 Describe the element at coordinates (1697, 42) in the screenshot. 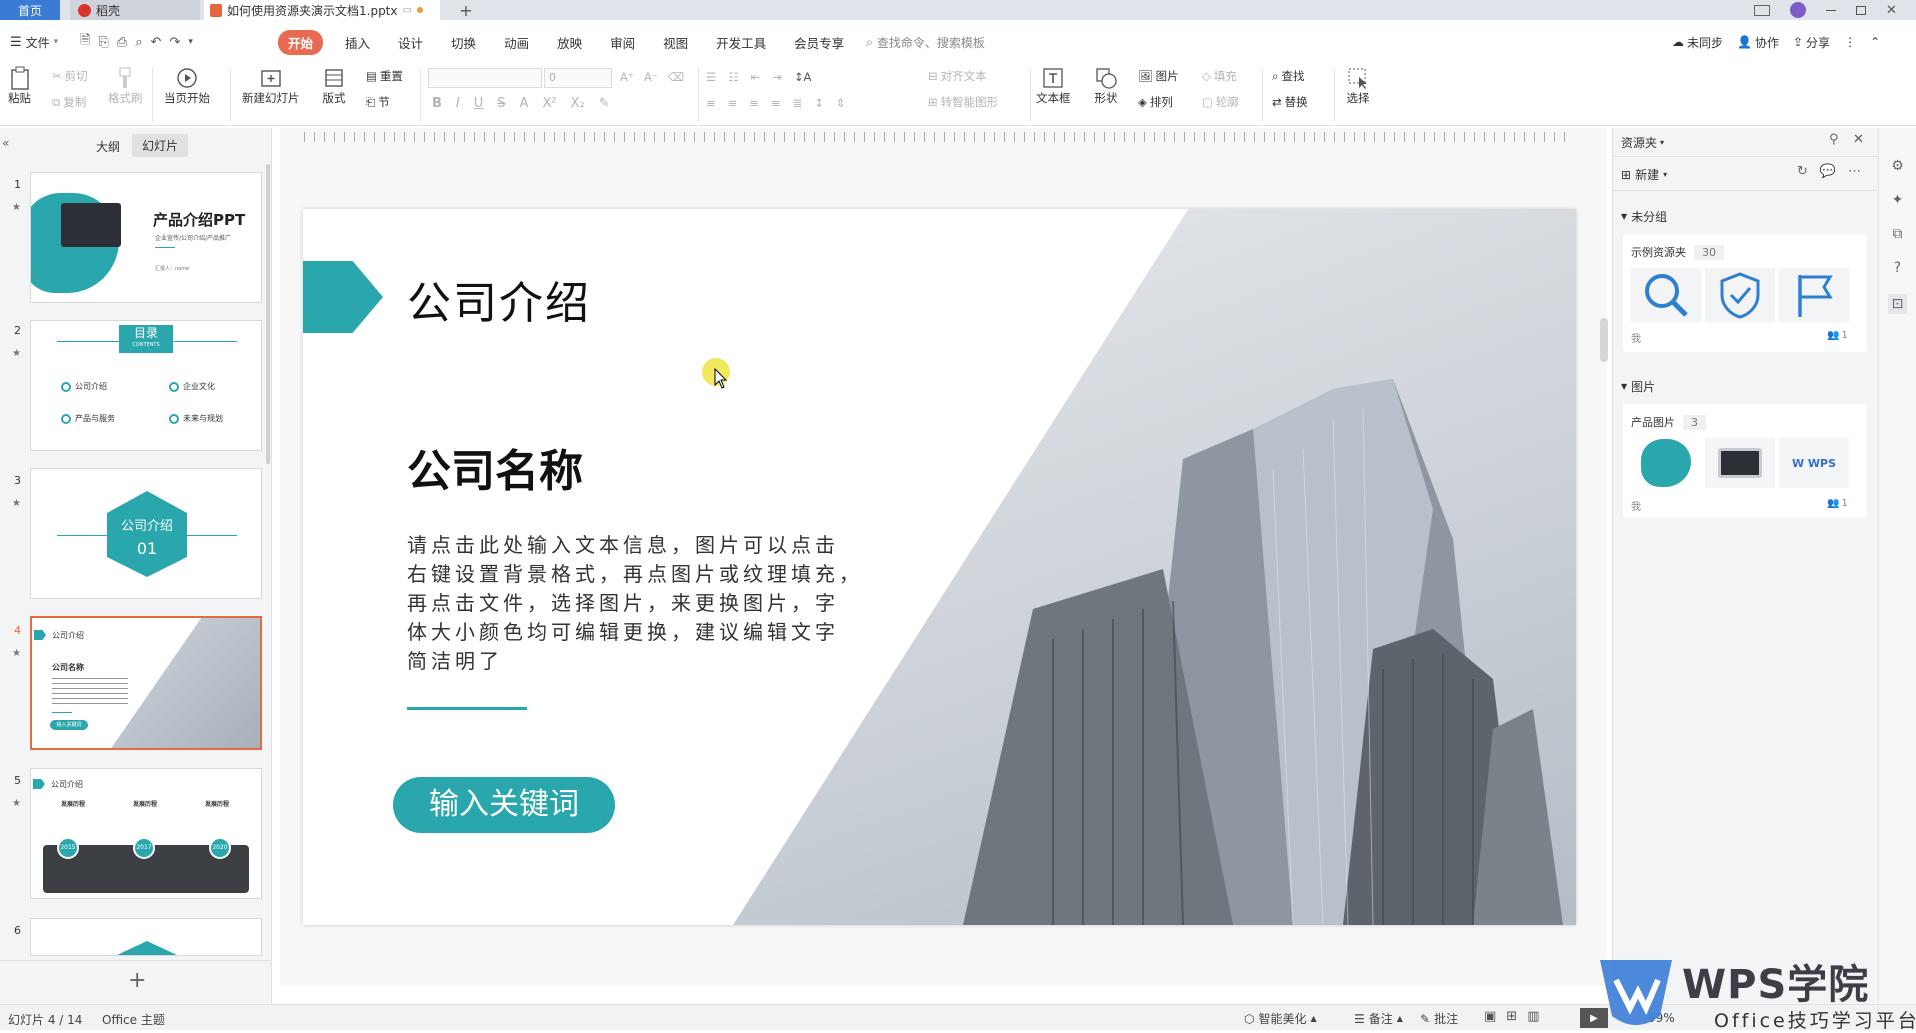

I see `sync-button: ☁ 未同步` at that location.